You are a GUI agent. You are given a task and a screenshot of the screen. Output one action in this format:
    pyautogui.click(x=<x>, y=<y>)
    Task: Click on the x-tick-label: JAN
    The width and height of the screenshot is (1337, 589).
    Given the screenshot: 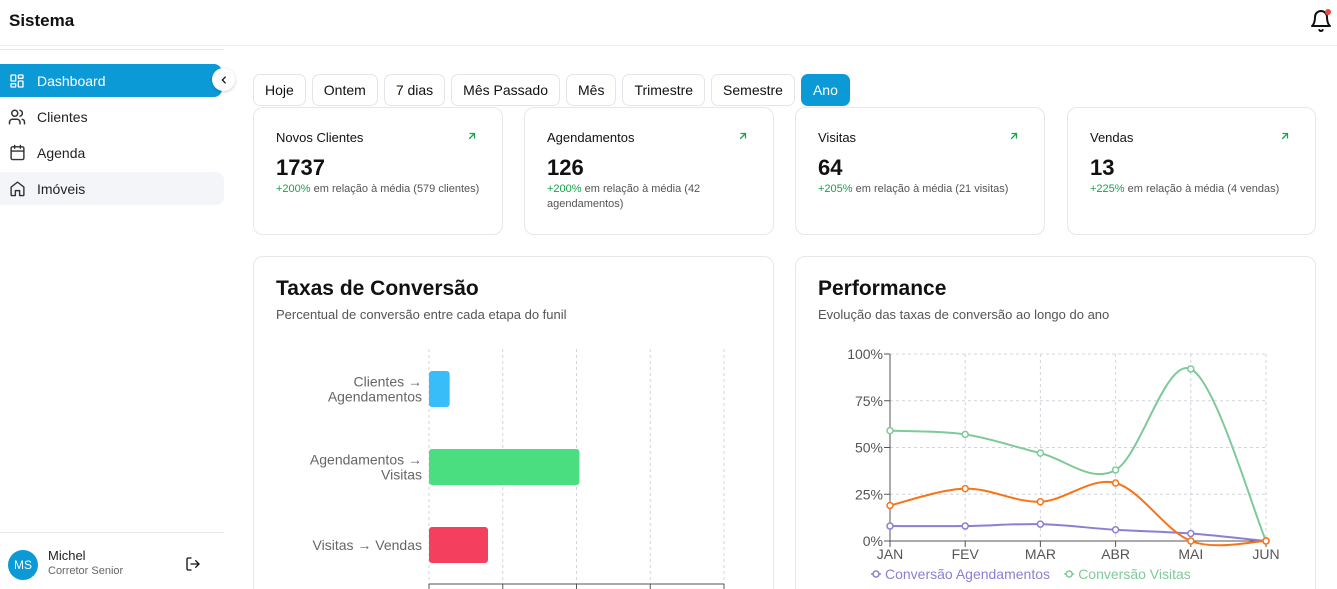 What is the action you would take?
    pyautogui.click(x=890, y=554)
    